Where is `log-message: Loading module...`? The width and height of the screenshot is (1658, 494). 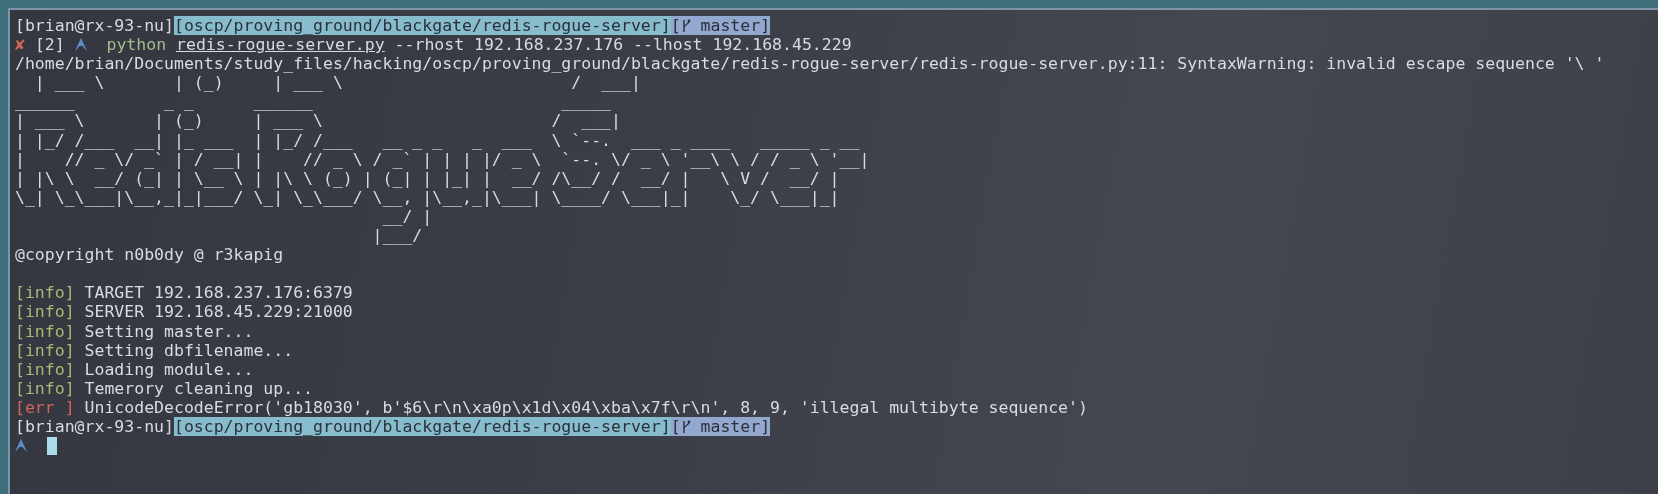 log-message: Loading module... is located at coordinates (169, 369).